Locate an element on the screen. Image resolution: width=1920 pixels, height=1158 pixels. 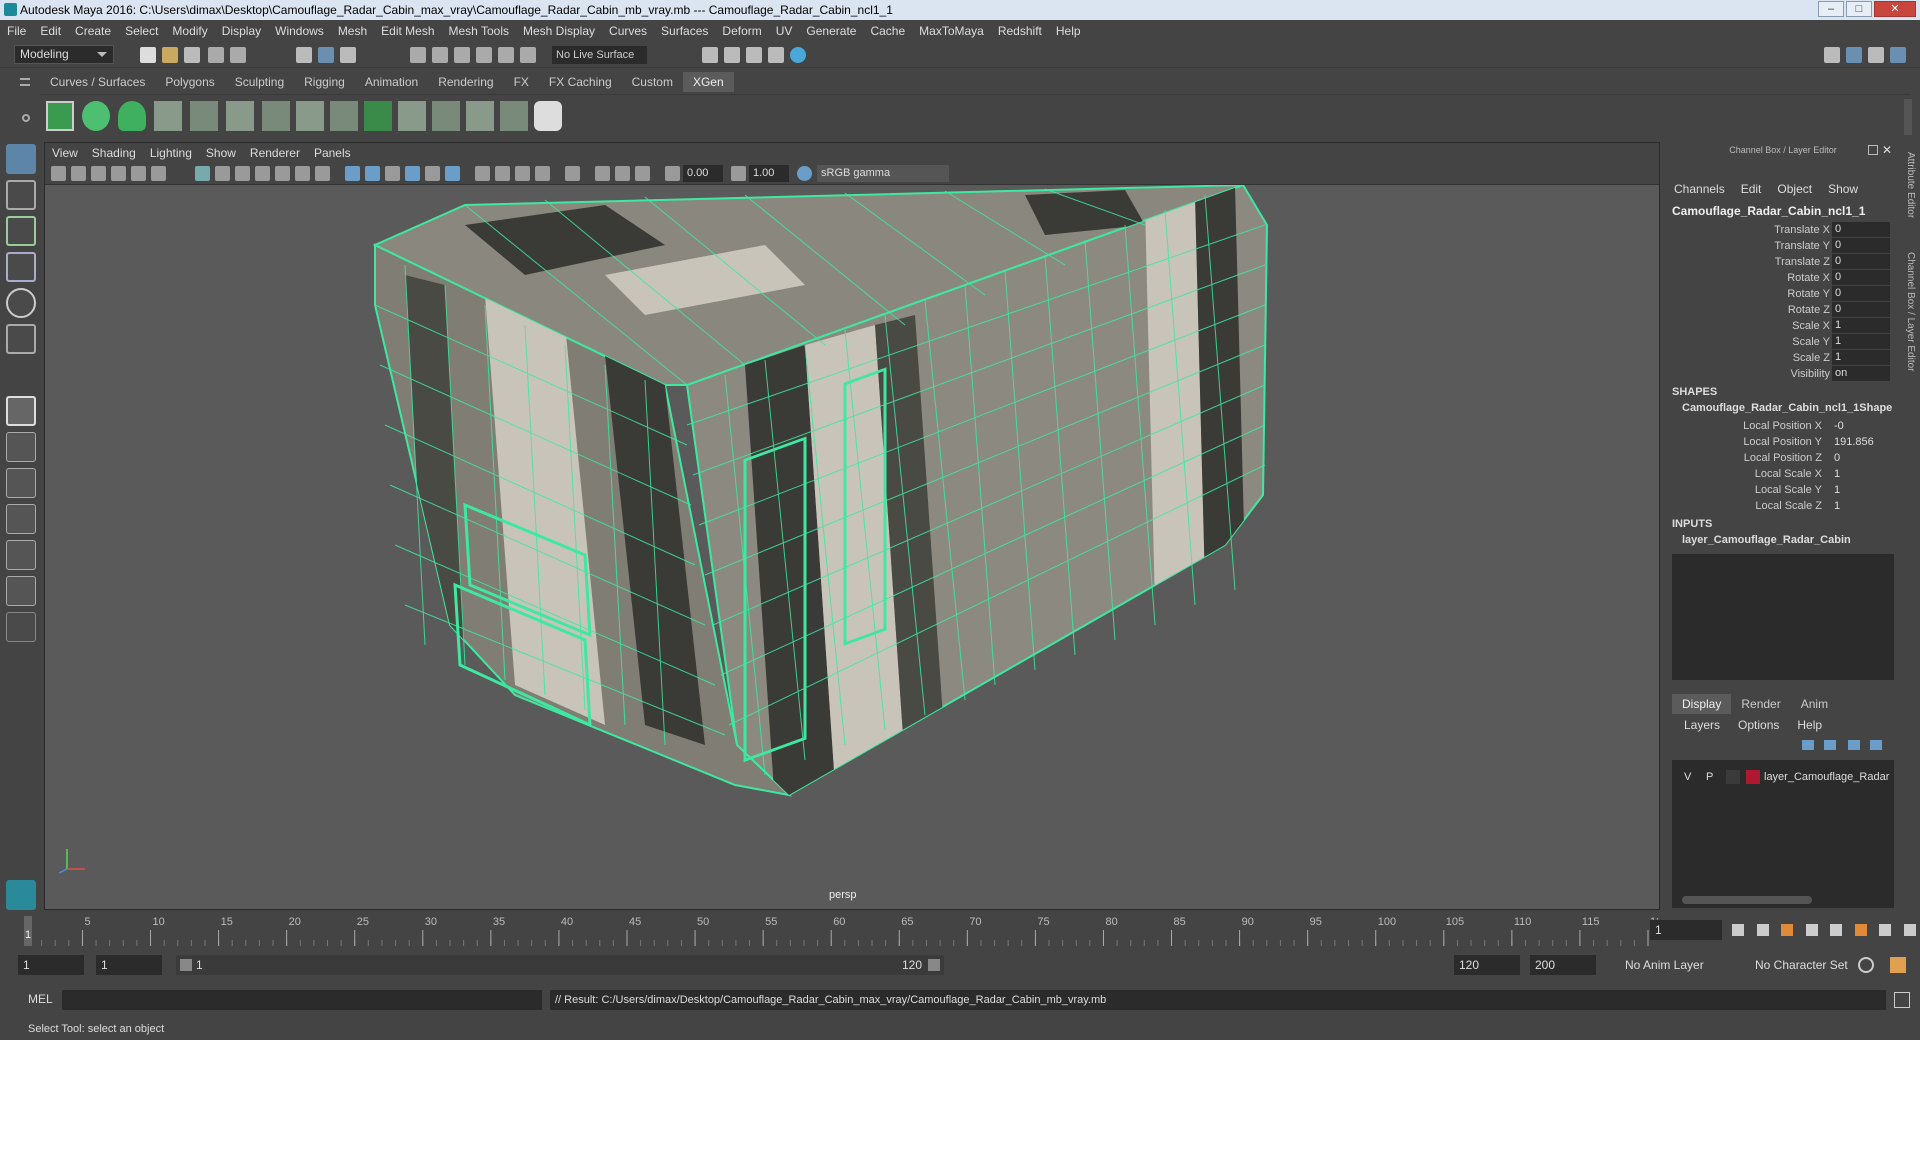
shape-attr-value: -0 is located at coordinates (1839, 426).